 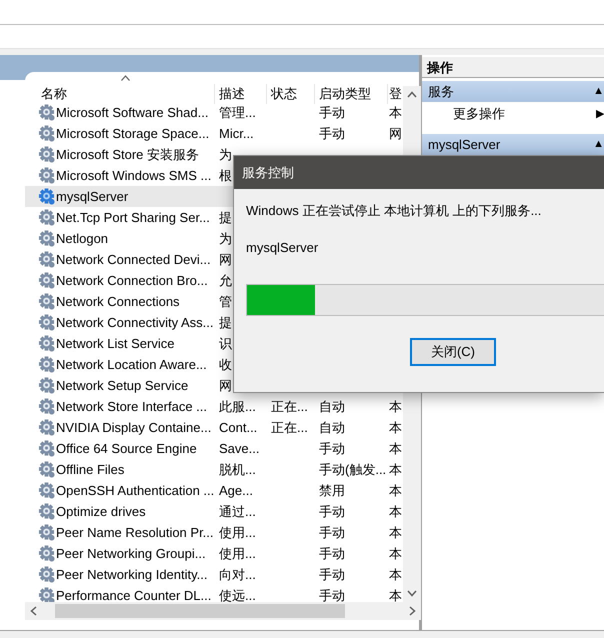 I want to click on table-cell: 管, so click(x=225, y=301).